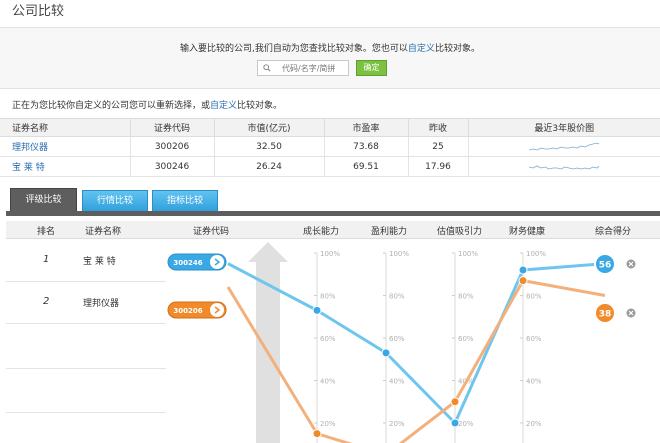  I want to click on code-badge-label: 300206, so click(187, 311).